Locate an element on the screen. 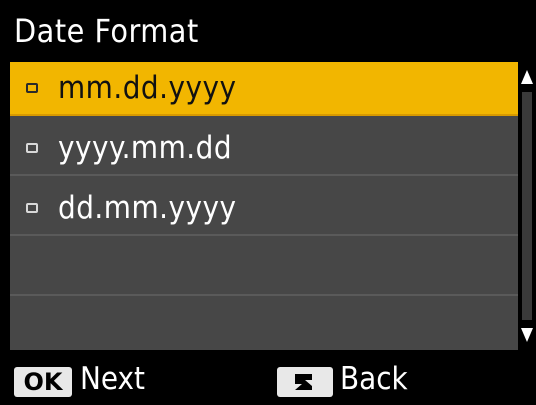 This screenshot has width=536, height=405. scroll-track is located at coordinates (527, 206).